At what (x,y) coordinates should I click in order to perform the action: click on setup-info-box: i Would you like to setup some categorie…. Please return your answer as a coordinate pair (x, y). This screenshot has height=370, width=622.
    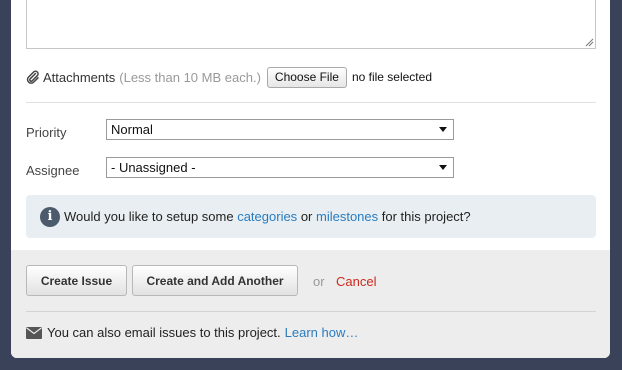
    Looking at the image, I should click on (311, 216).